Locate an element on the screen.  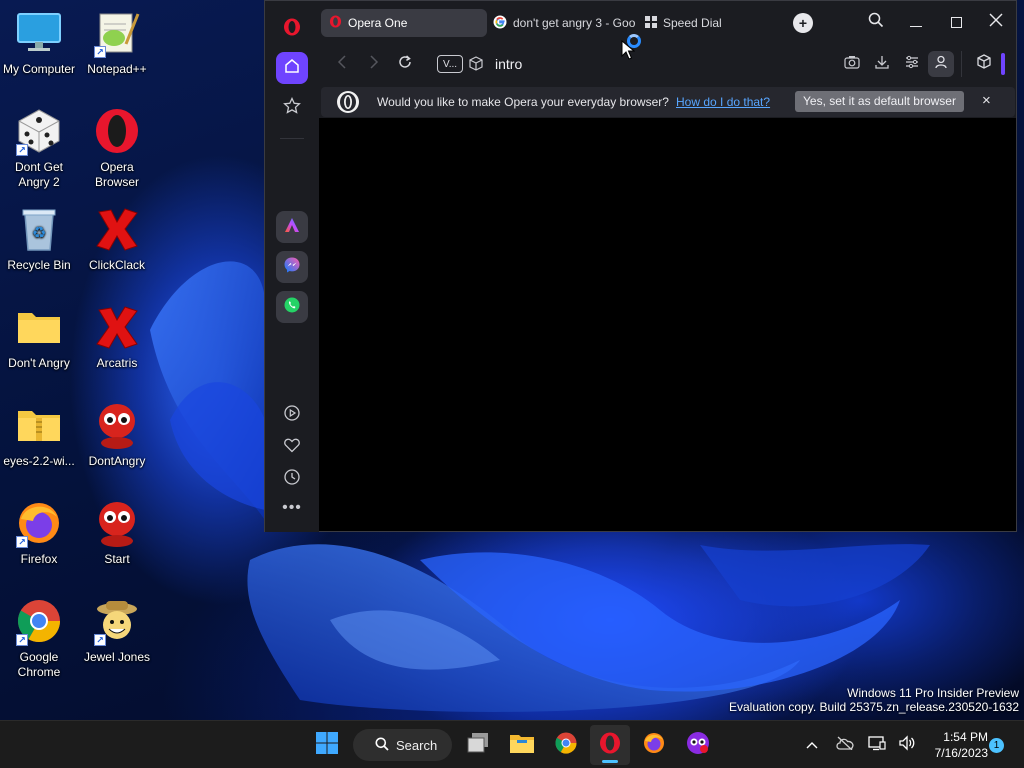
bookmarks-icon is located at coordinates (292, 108).